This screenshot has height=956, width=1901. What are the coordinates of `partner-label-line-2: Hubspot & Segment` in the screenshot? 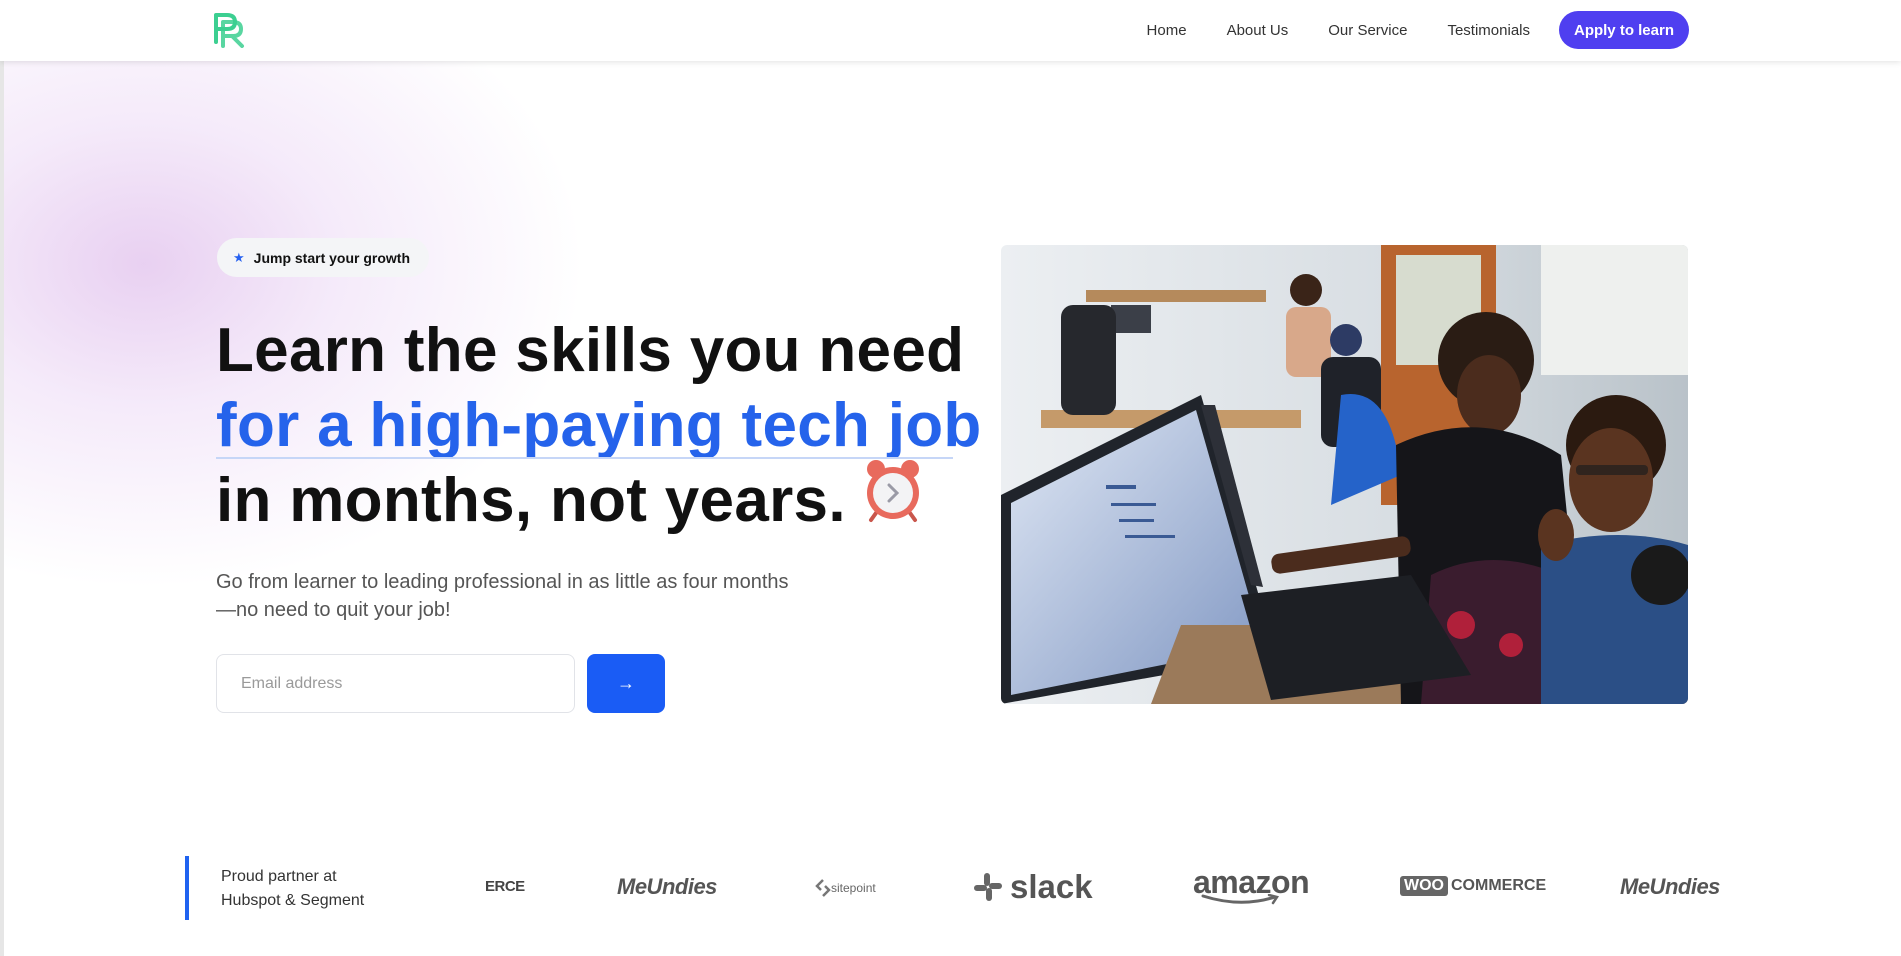 It's located at (293, 900).